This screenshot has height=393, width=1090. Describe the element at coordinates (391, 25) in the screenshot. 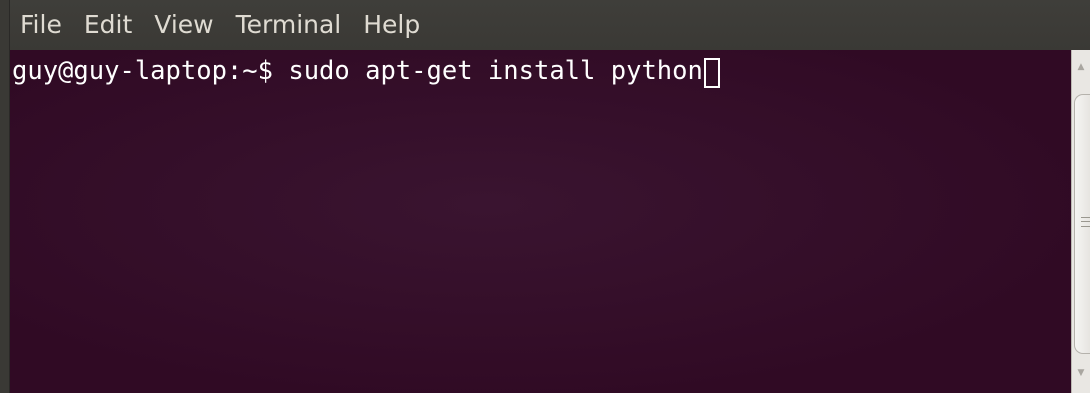

I see `menu-help: Help` at that location.